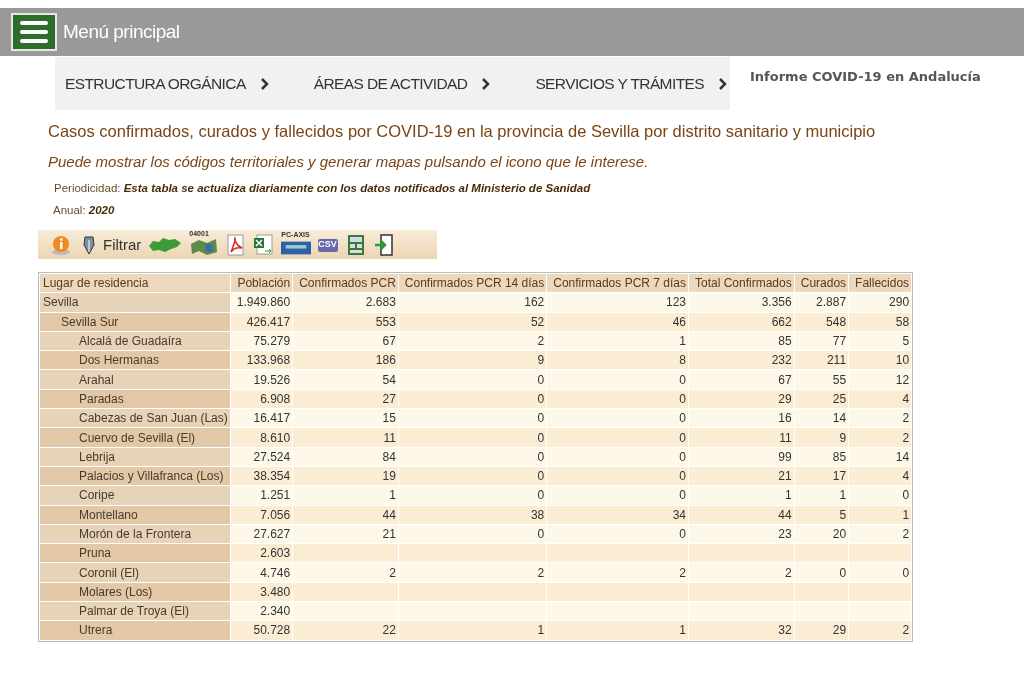 The image size is (1024, 675). What do you see at coordinates (462, 131) in the screenshot?
I see `page-title: Casos confirmados, curados y fallecidos por COVID-19 en la provincia de Sevilla por distrito sanitario y municipio` at bounding box center [462, 131].